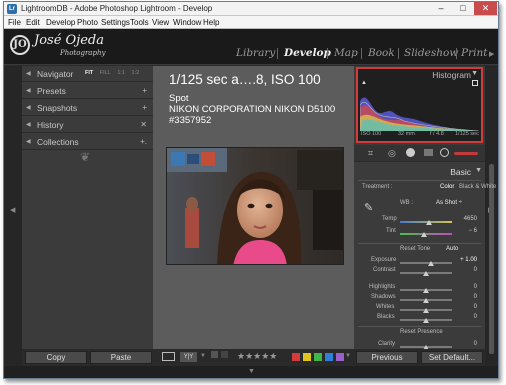  I want to click on exposure-value: + 1.00, so click(466, 260).